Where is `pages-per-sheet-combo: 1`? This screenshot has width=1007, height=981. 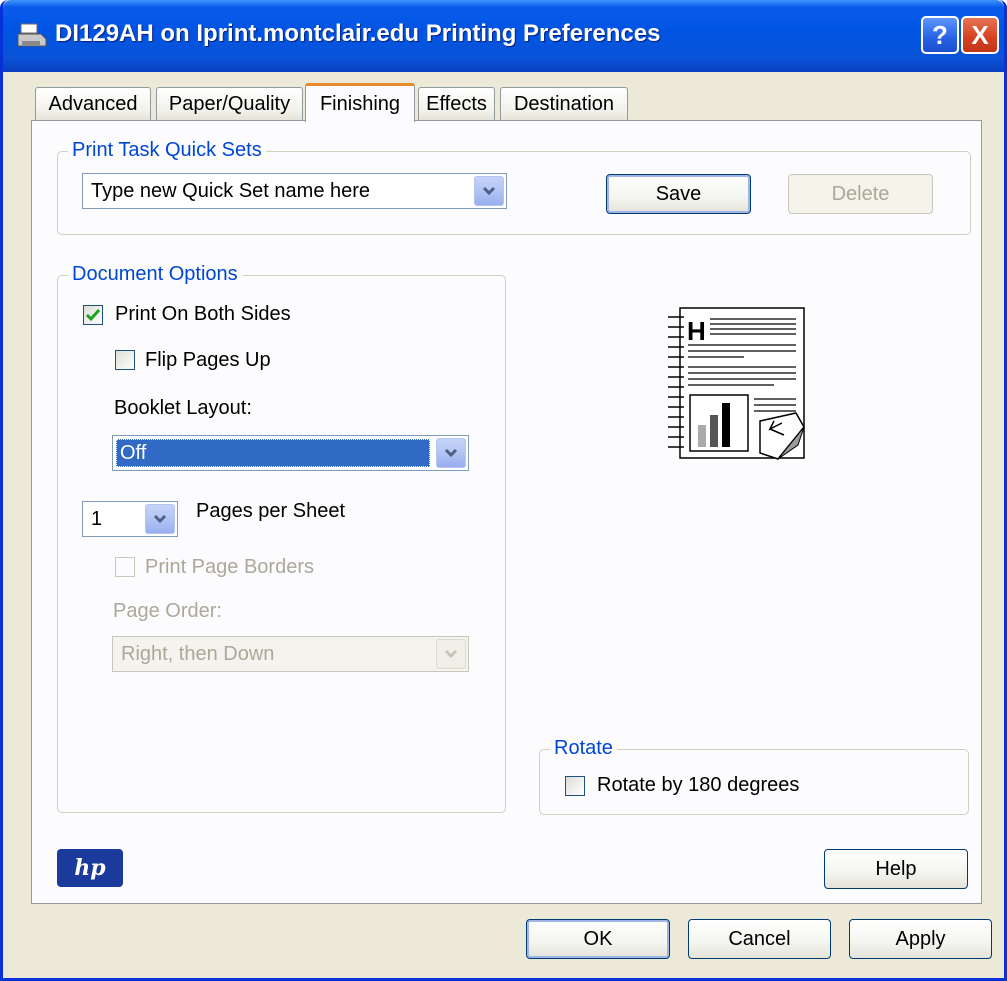
pages-per-sheet-combo: 1 is located at coordinates (130, 519).